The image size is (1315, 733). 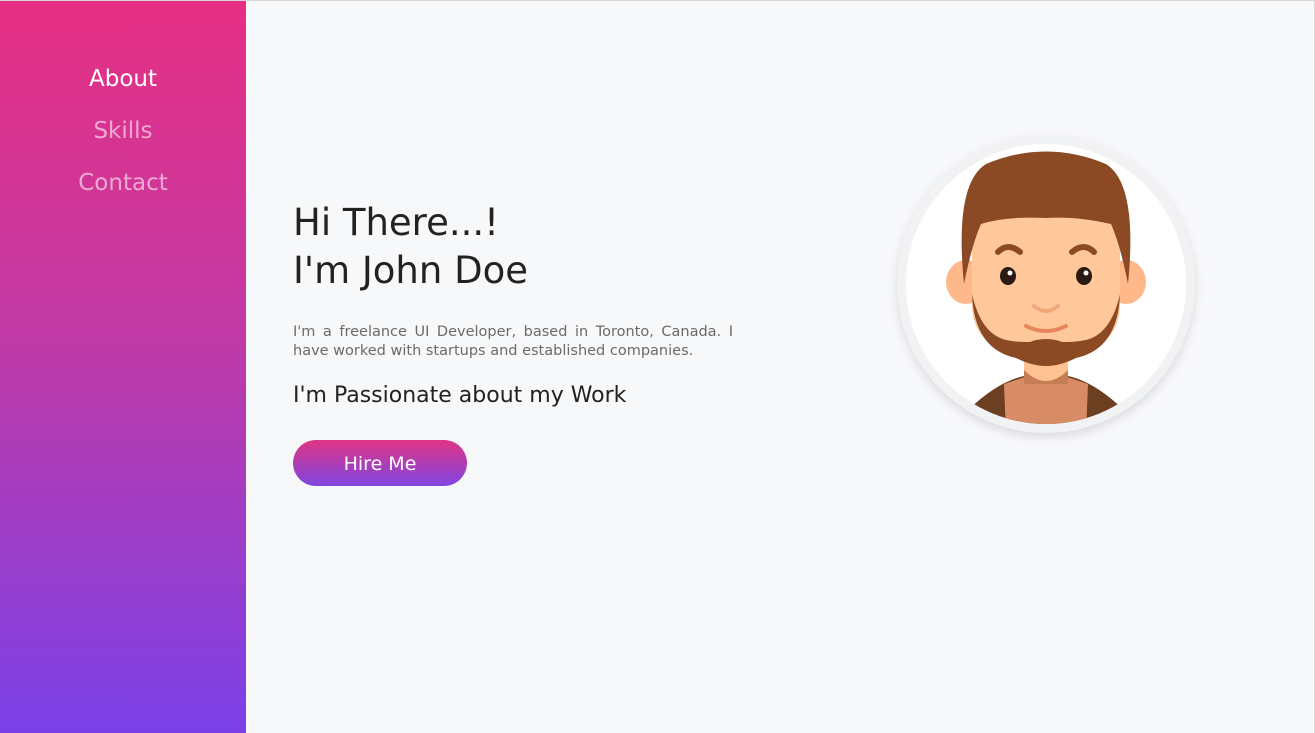 I want to click on hire-me-button: Hire Me, so click(x=380, y=463).